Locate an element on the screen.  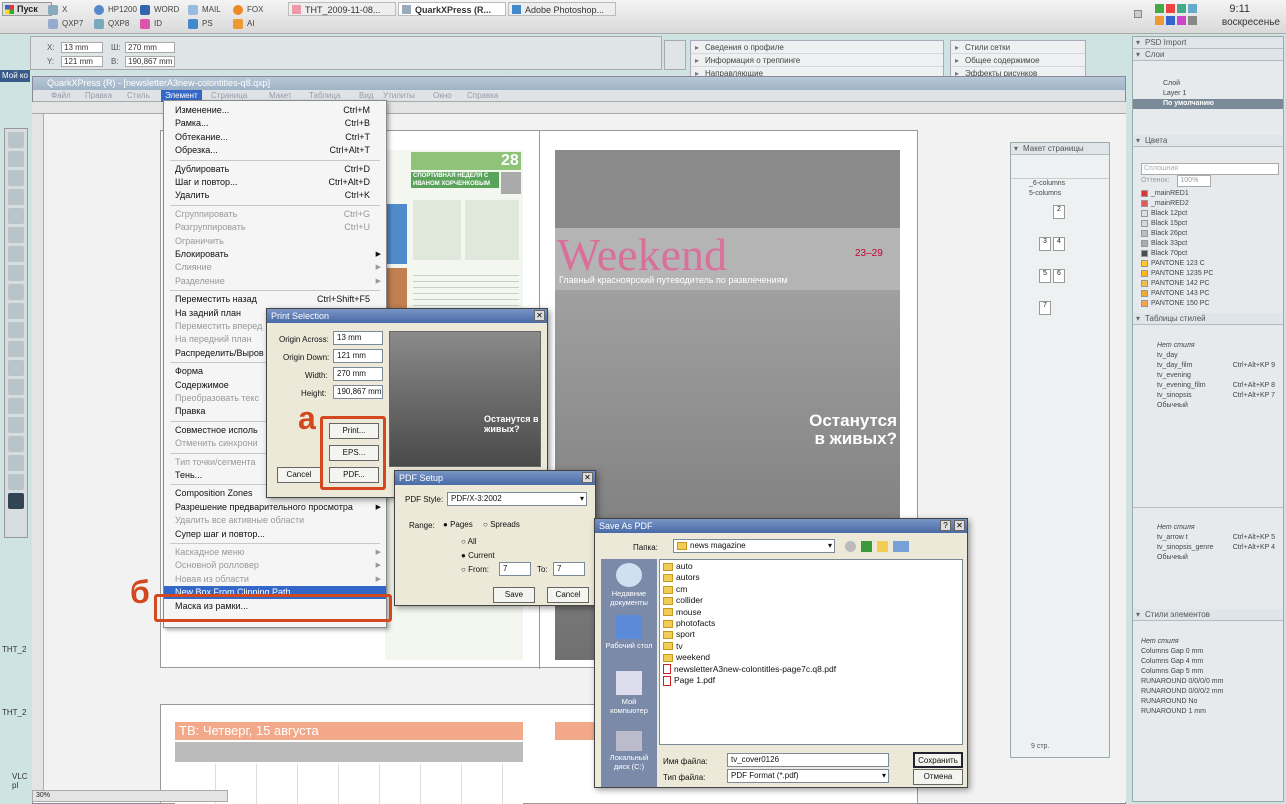
menu-item: Дублировать Ctrl+D is located at coordinates (275, 169).